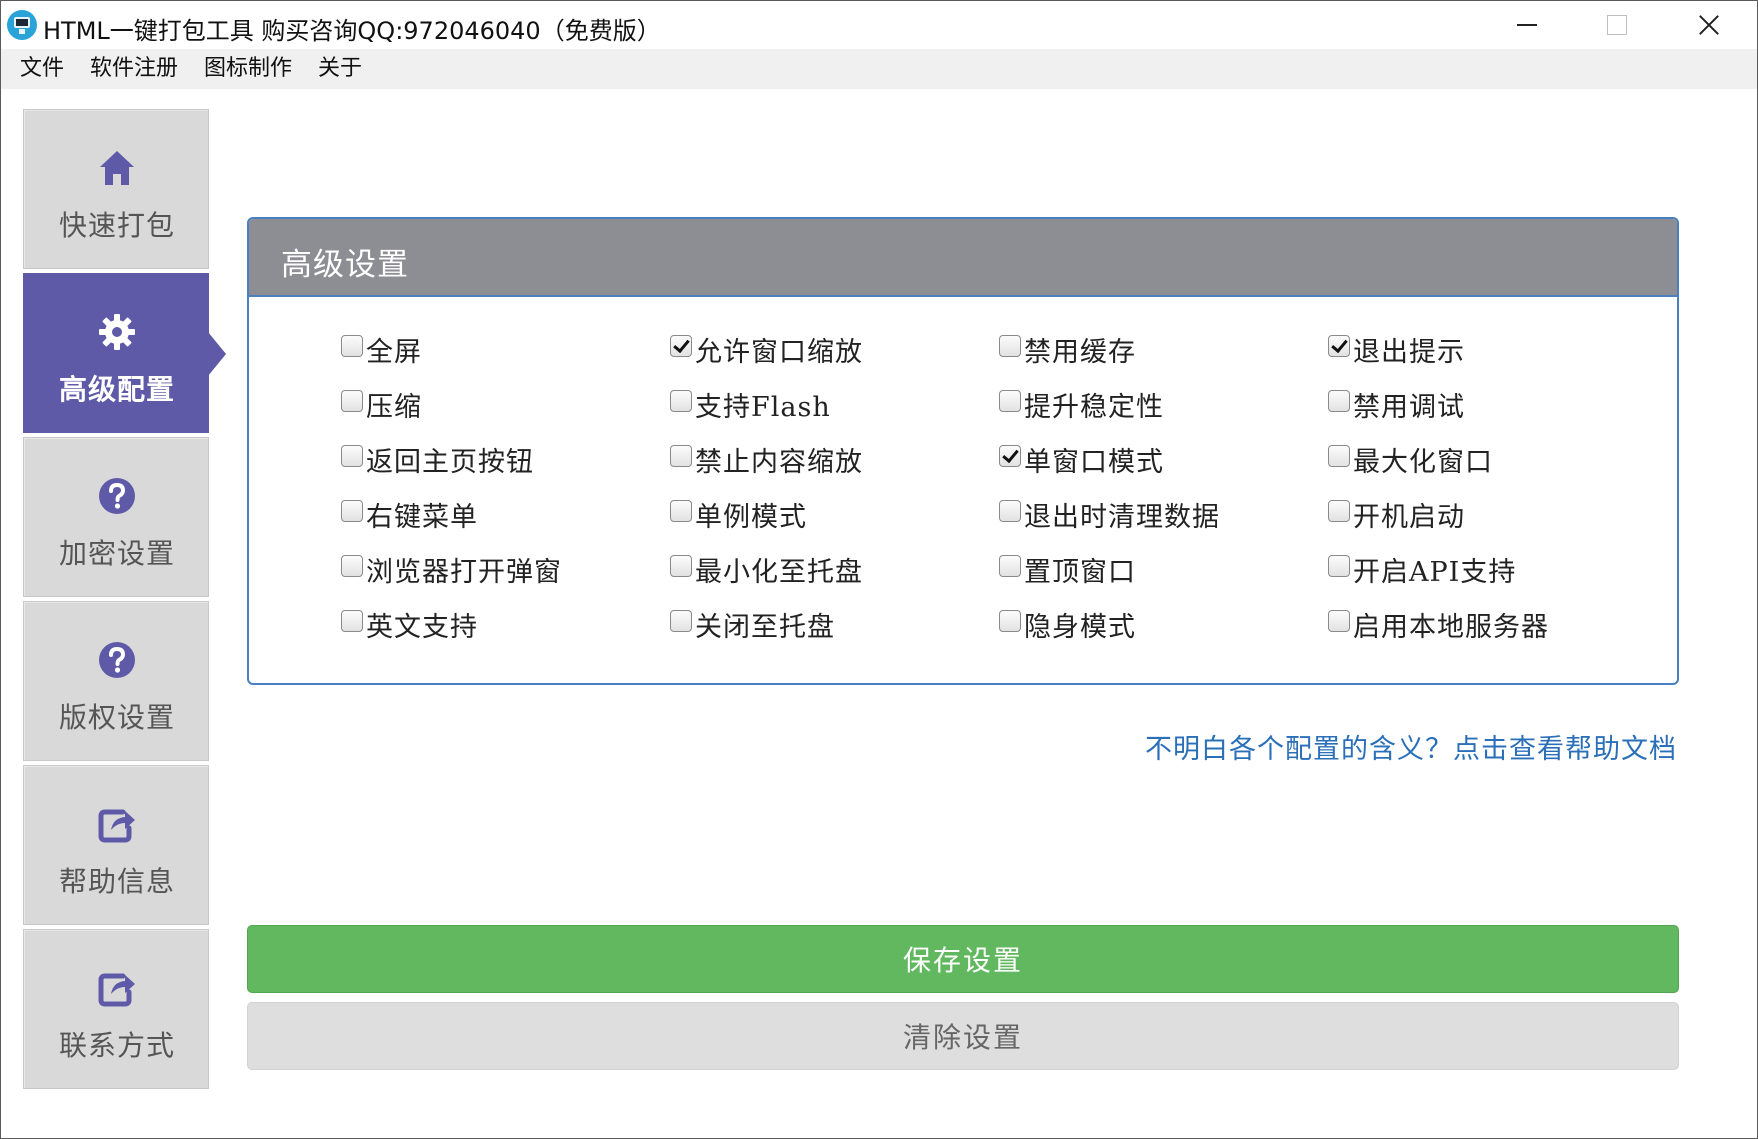  What do you see at coordinates (381, 349) in the screenshot?
I see `option-fullscreen: 全屏` at bounding box center [381, 349].